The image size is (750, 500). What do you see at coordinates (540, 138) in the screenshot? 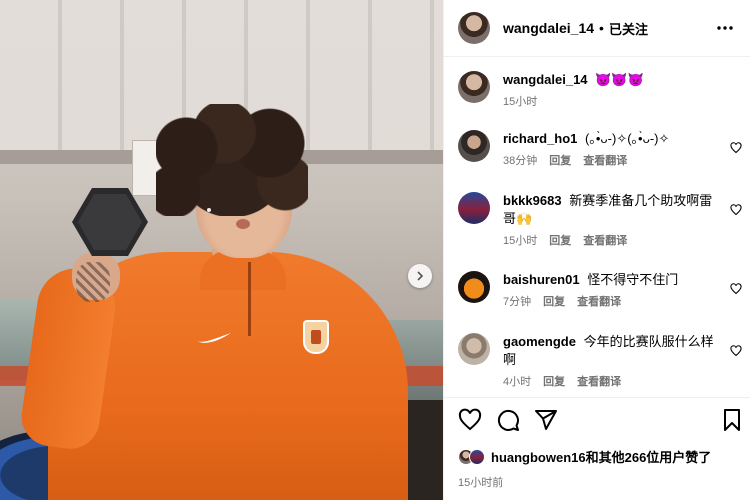
I see `comment-username: richard_ho1` at bounding box center [540, 138].